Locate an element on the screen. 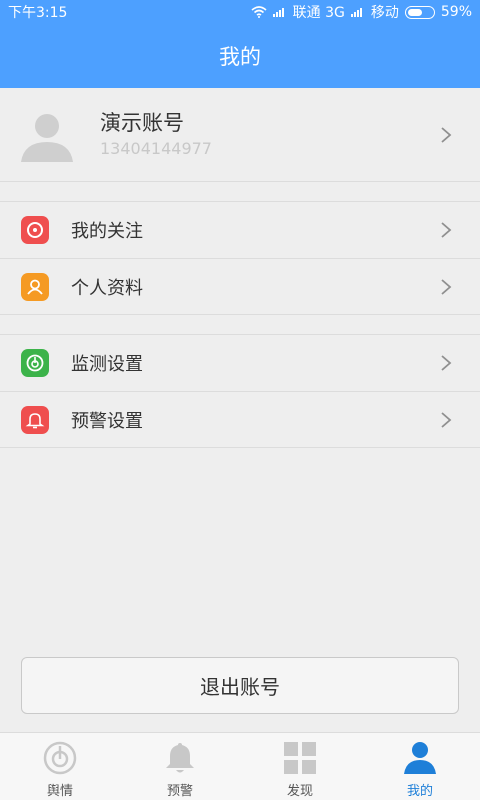 The width and height of the screenshot is (480, 800). profile-phone: 13404144977 is located at coordinates (156, 148).